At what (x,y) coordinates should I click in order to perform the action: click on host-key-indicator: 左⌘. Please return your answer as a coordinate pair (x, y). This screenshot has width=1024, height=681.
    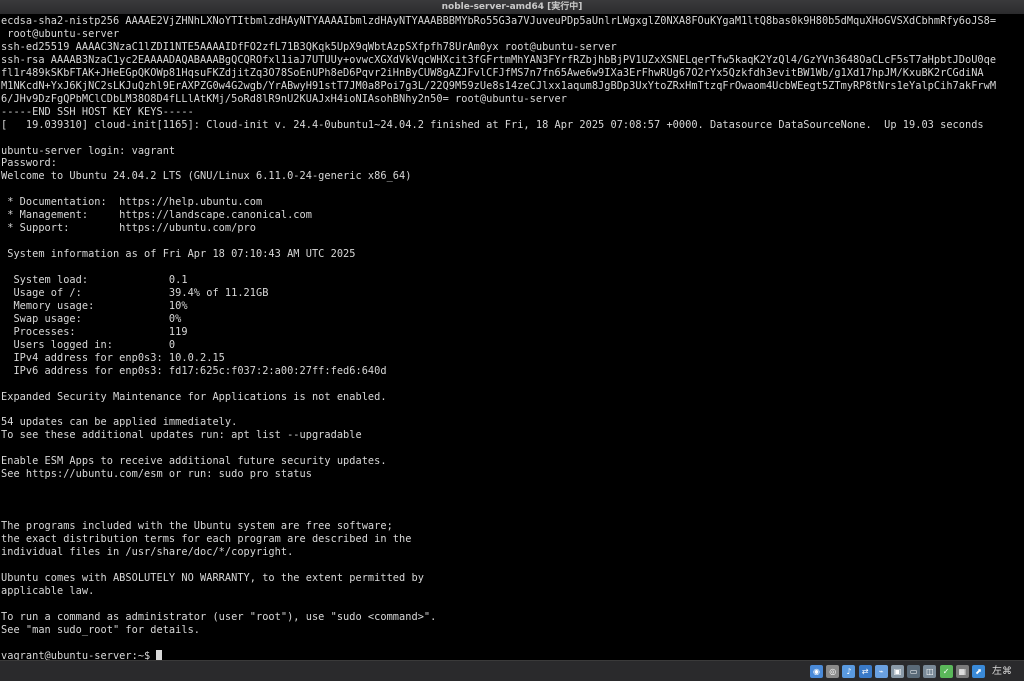
    Looking at the image, I should click on (1002, 671).